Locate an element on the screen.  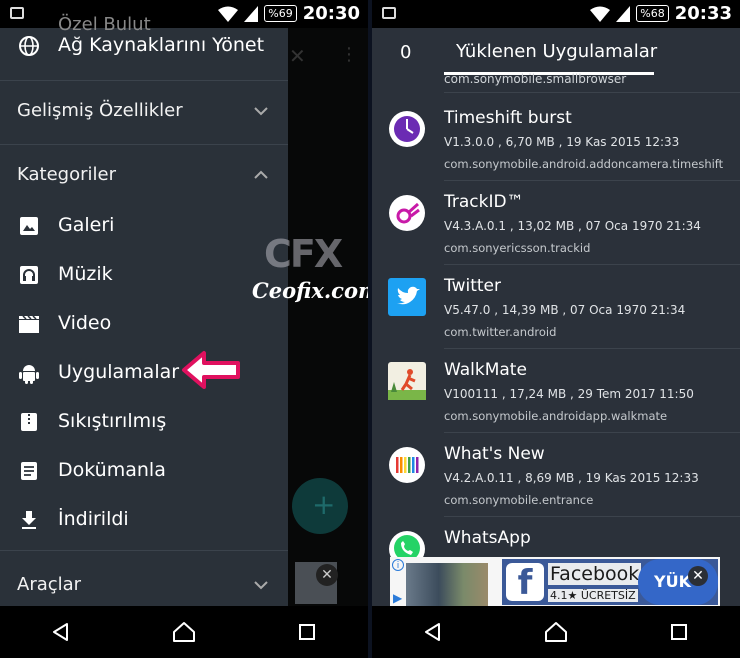
drawer-item-manage-network: Ağ Kaynaklarını Yönet is located at coordinates (144, 47).